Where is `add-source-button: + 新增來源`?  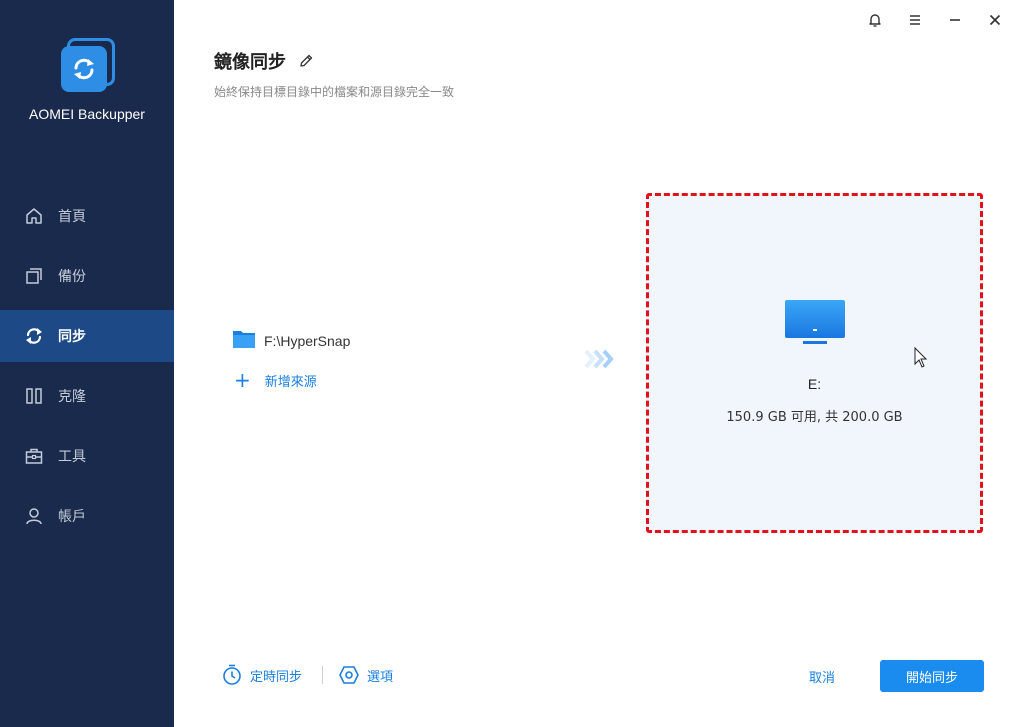
add-source-button: + 新增來源 is located at coordinates (275, 380).